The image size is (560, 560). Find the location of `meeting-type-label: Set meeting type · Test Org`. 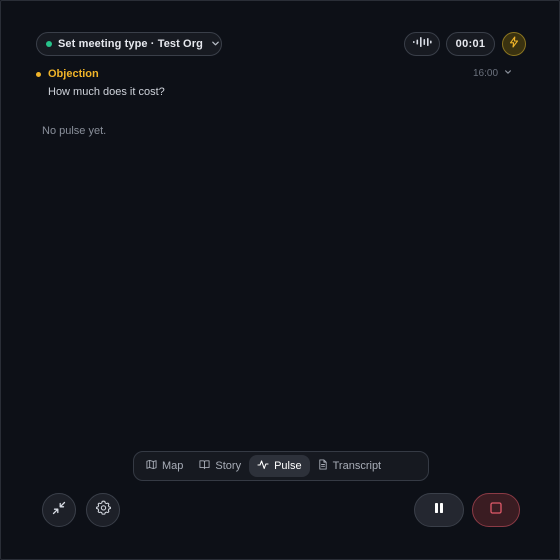

meeting-type-label: Set meeting type · Test Org is located at coordinates (130, 44).